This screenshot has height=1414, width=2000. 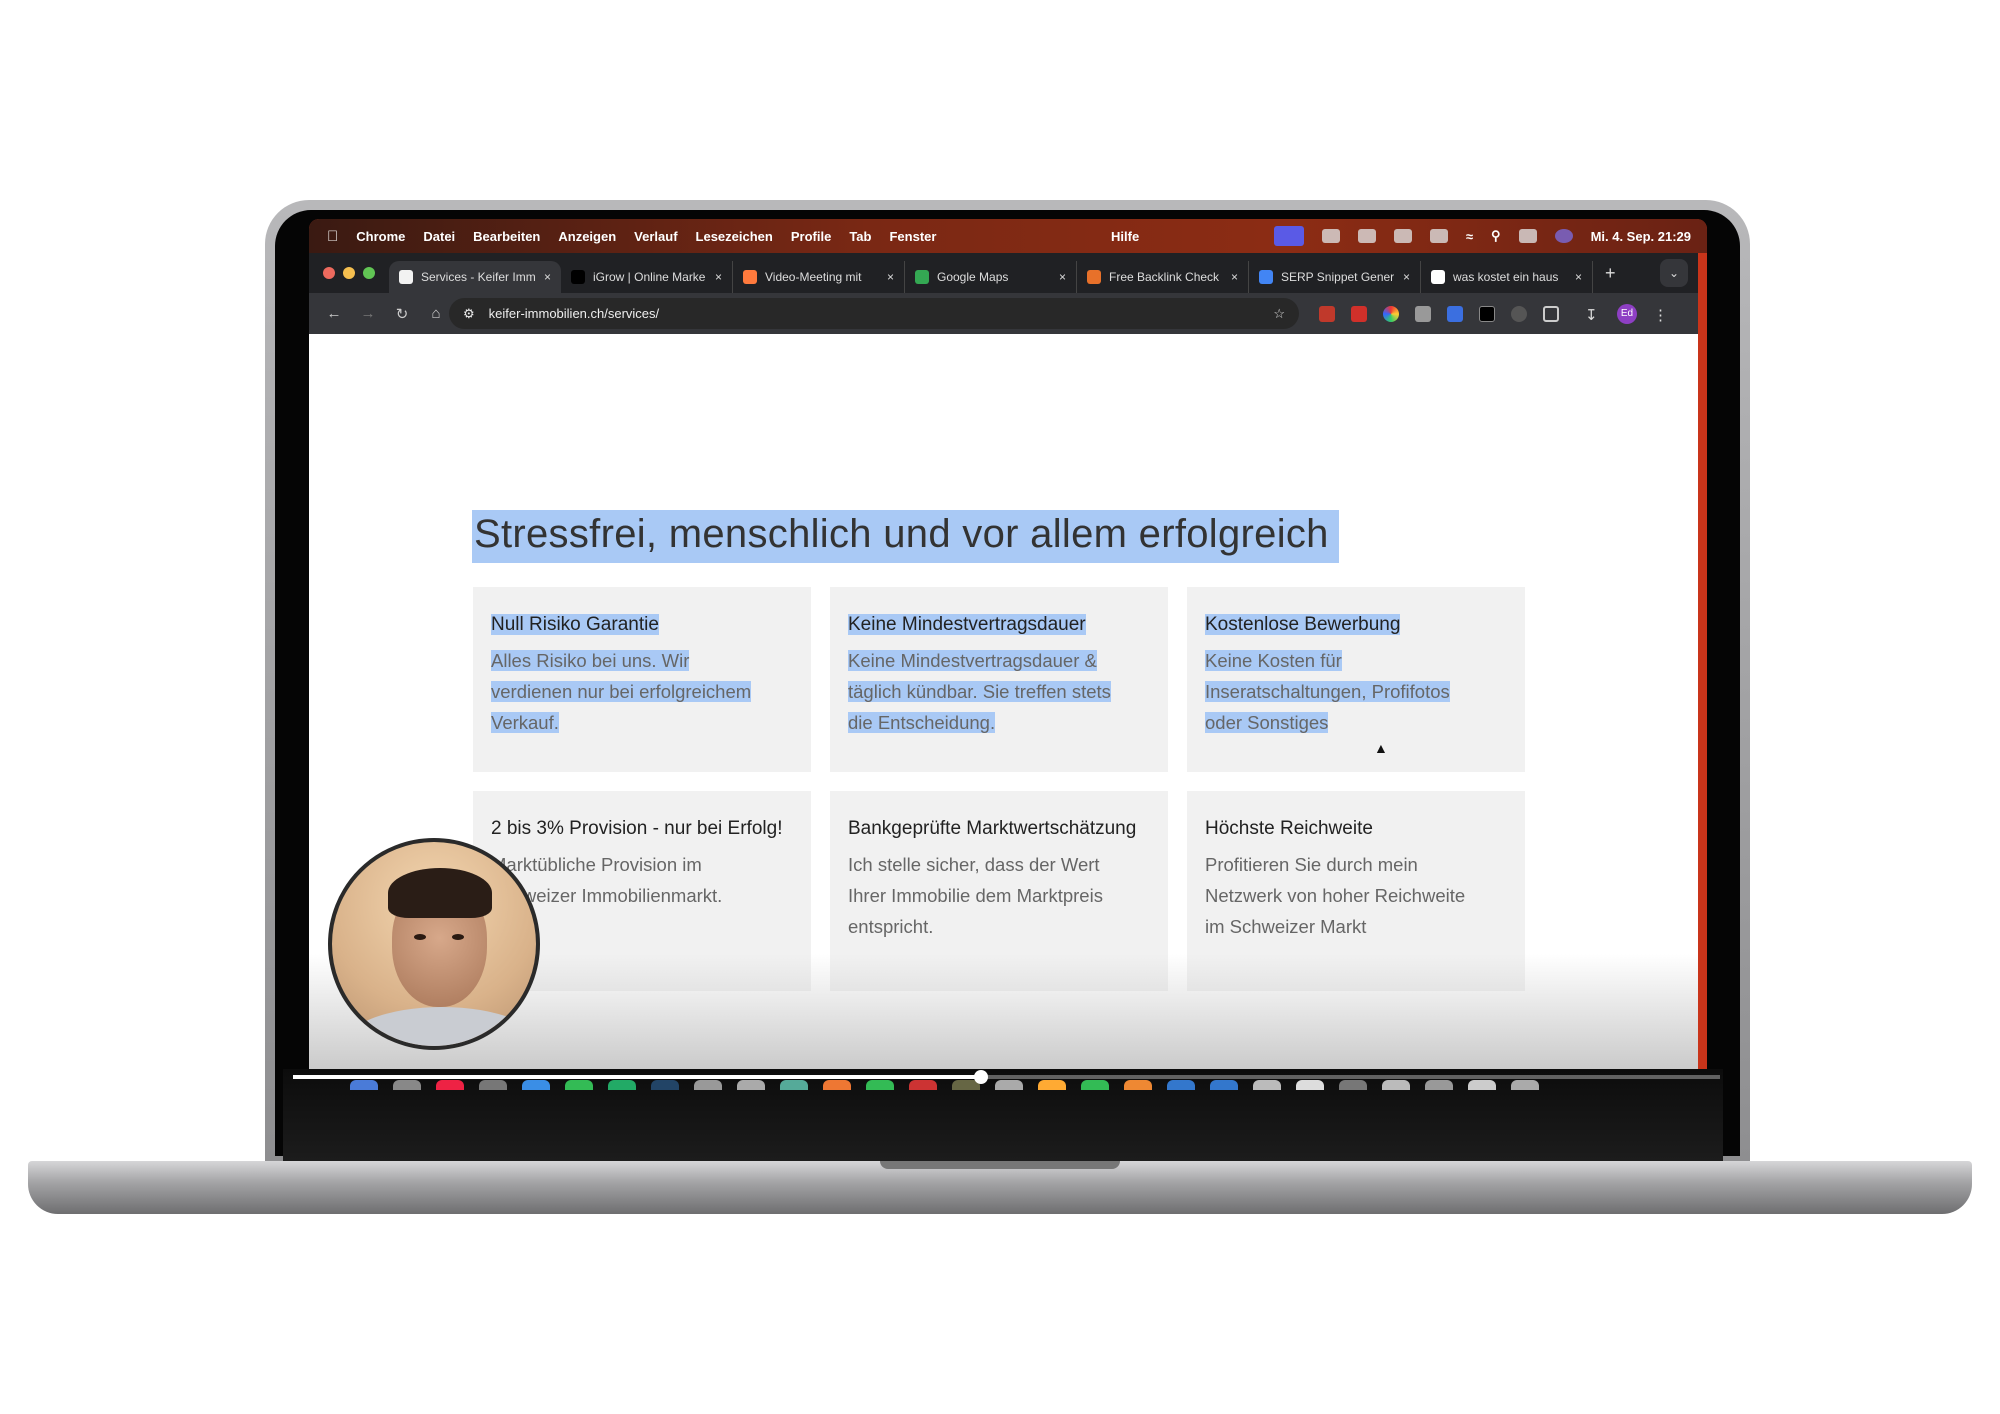 I want to click on close-window-button, so click(x=329, y=273).